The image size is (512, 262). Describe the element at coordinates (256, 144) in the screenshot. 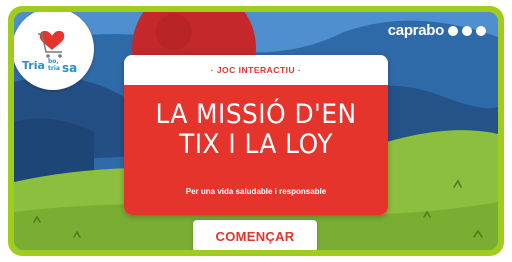

I see `game-title-line-2: TIX I LA LOY` at that location.